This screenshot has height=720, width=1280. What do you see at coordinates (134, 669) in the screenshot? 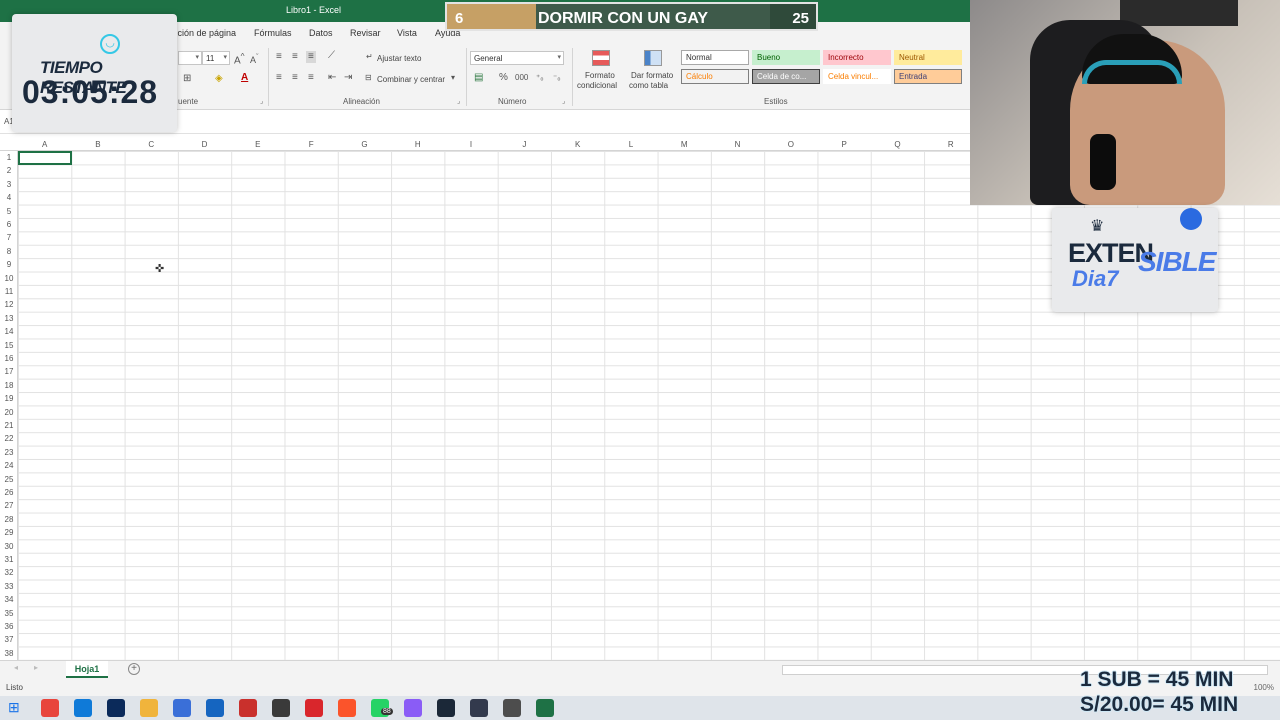
I see `add-sheet-icon: +` at bounding box center [134, 669].